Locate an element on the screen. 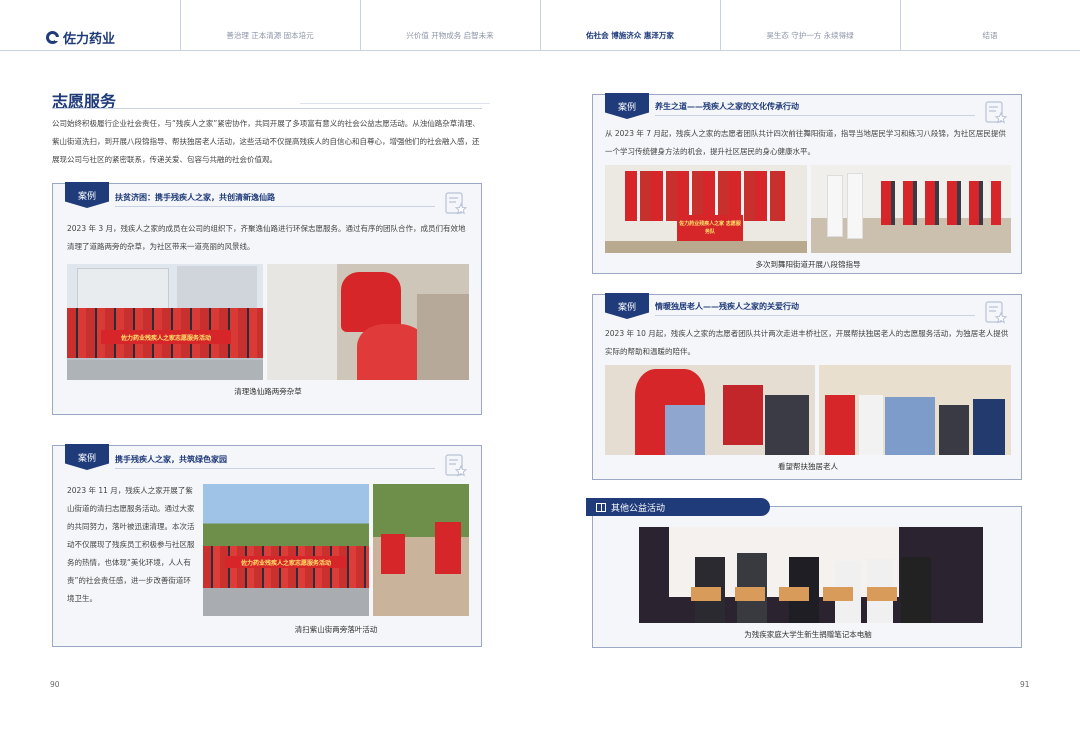  donation-photo is located at coordinates (811, 575).